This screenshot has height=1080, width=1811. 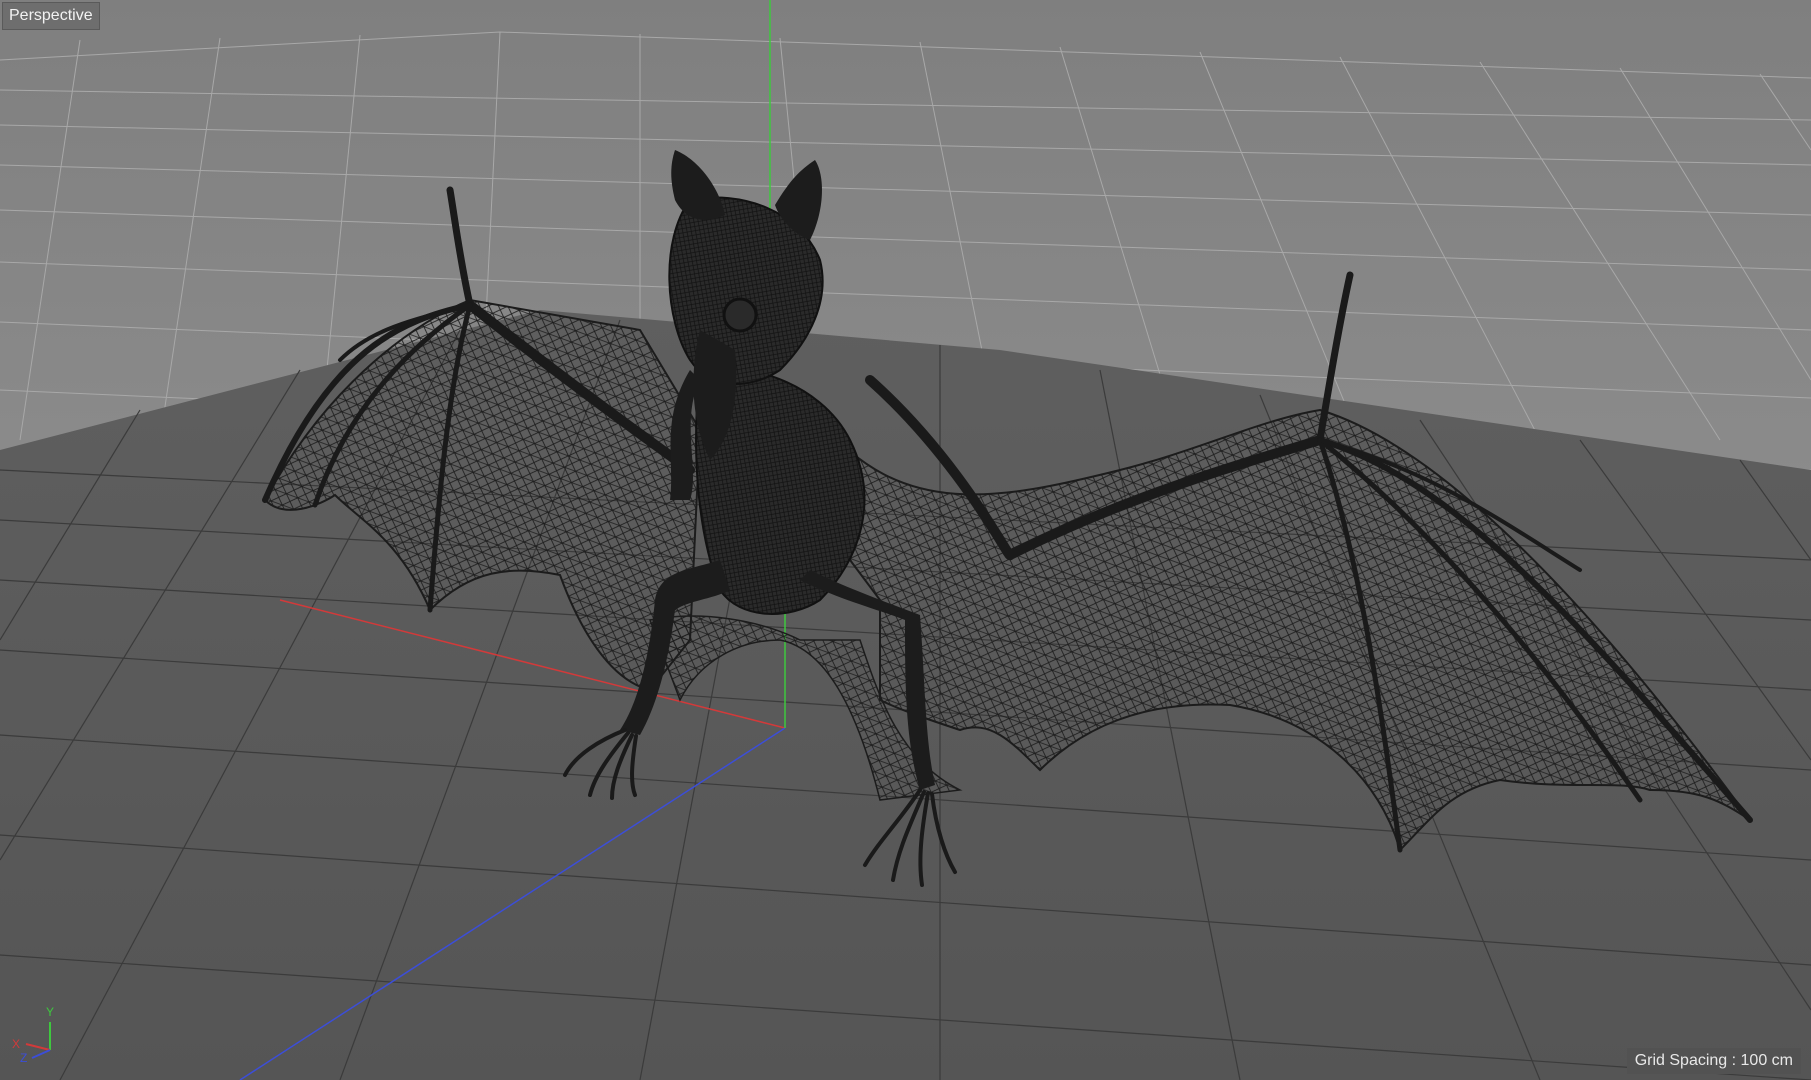 I want to click on axis-z-label: Z, so click(x=24, y=1058).